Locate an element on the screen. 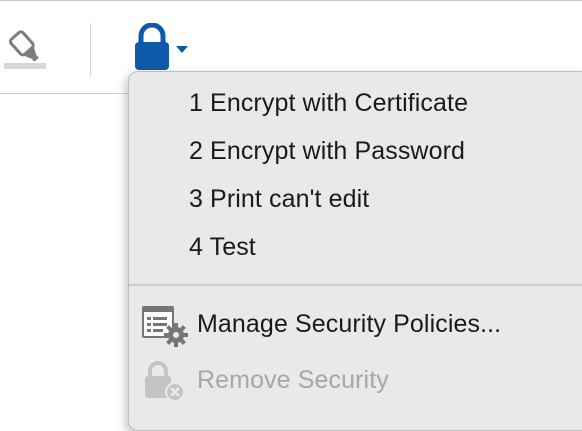 The width and height of the screenshot is (582, 431). menu-item-label: 2 Encrypt with Password is located at coordinates (327, 151).